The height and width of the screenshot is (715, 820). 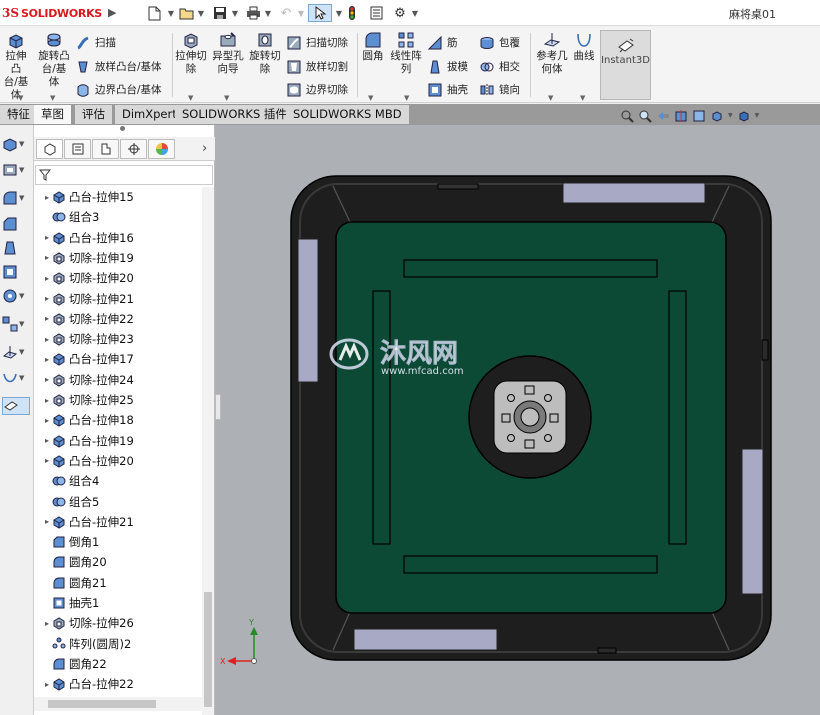 What do you see at coordinates (16, 248) in the screenshot?
I see `draft-icon` at bounding box center [16, 248].